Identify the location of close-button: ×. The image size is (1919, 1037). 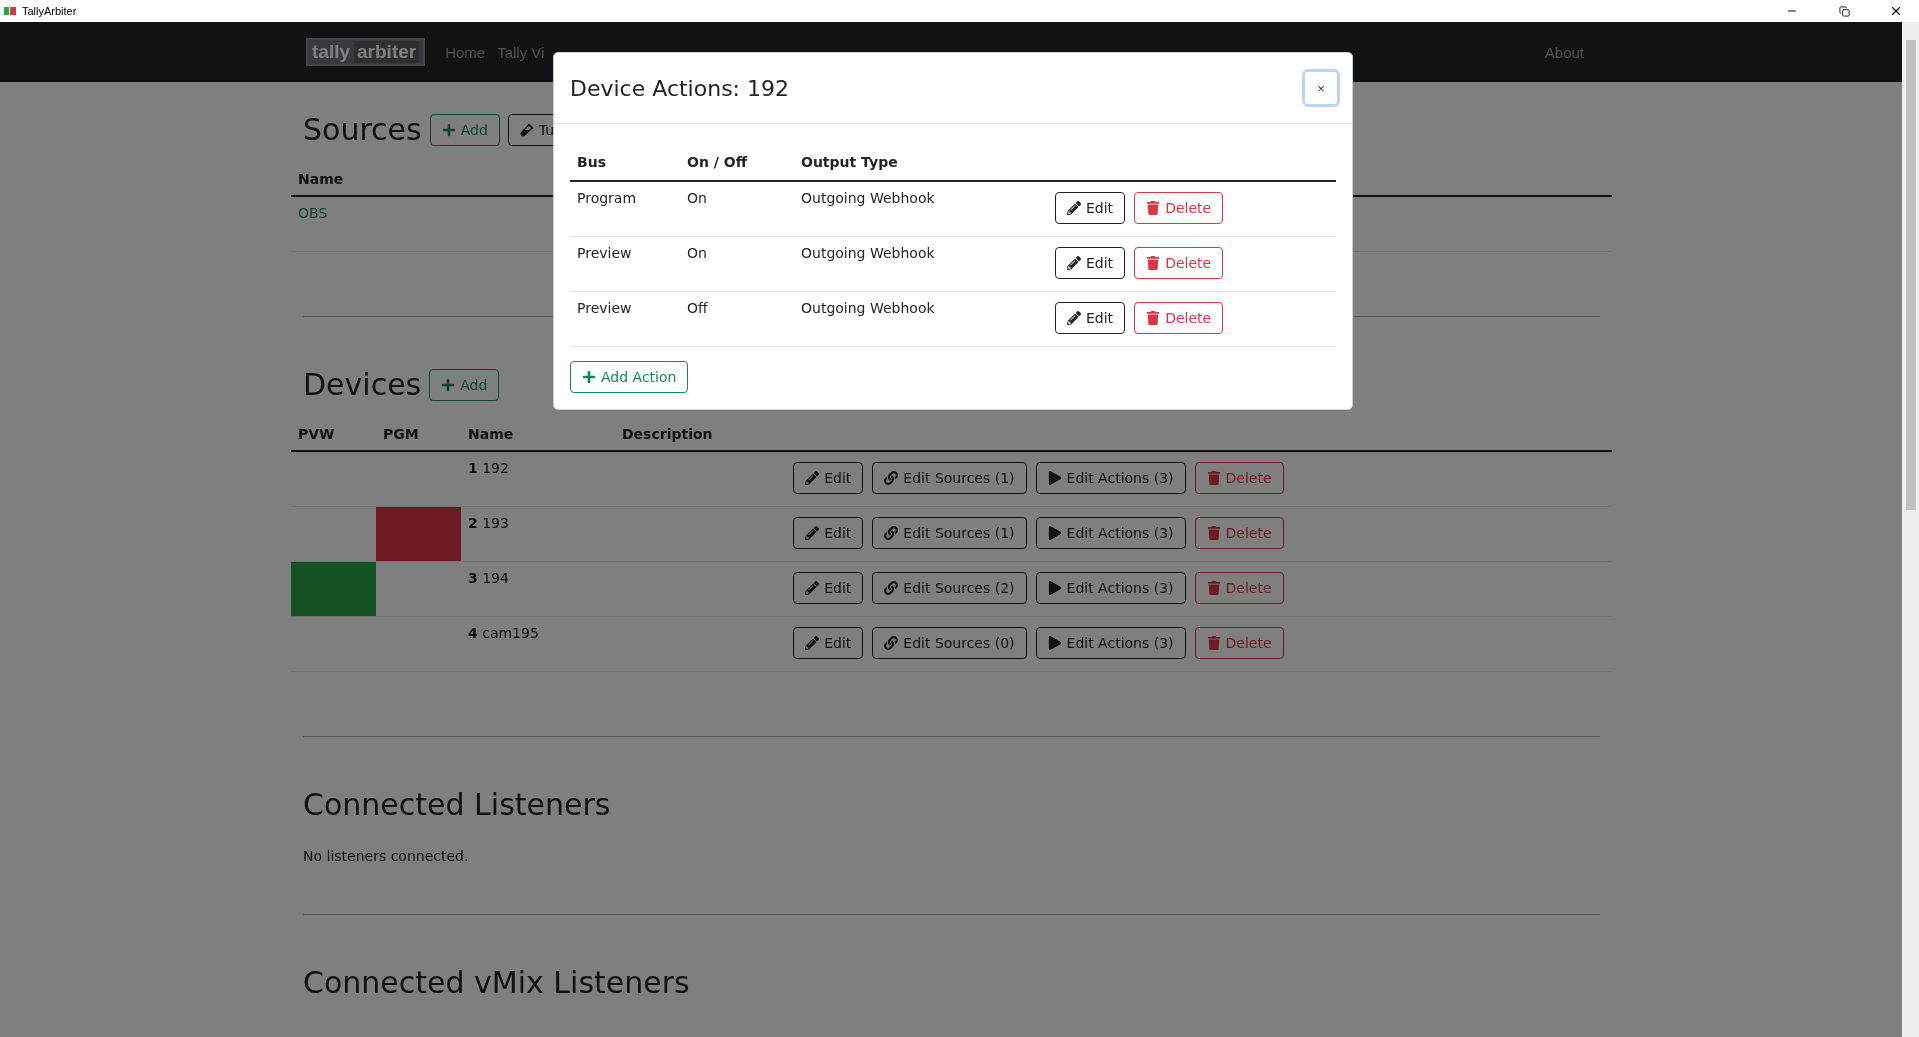
(1321, 88).